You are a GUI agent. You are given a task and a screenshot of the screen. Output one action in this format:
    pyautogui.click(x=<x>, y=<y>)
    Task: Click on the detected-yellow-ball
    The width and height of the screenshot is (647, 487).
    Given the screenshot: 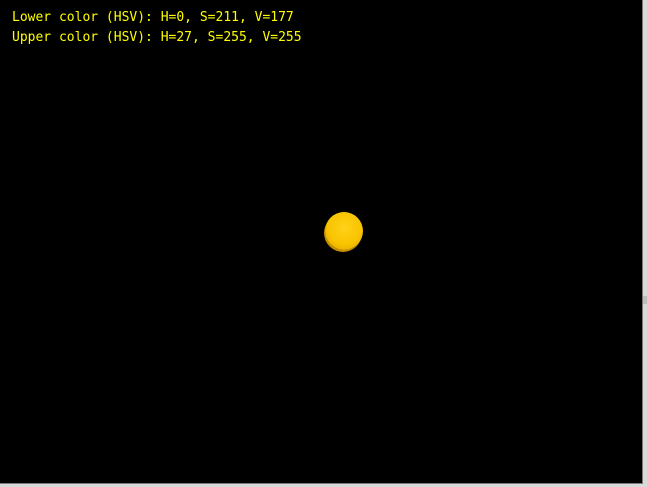 What is the action you would take?
    pyautogui.click(x=344, y=231)
    